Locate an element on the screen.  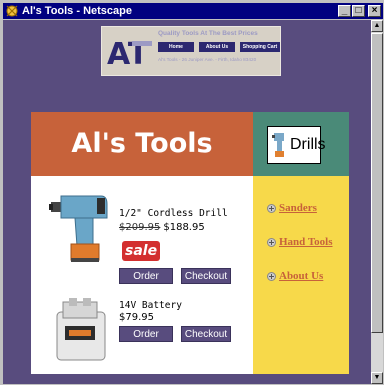
sidebar-item-about-us: About Us is located at coordinates (295, 276).